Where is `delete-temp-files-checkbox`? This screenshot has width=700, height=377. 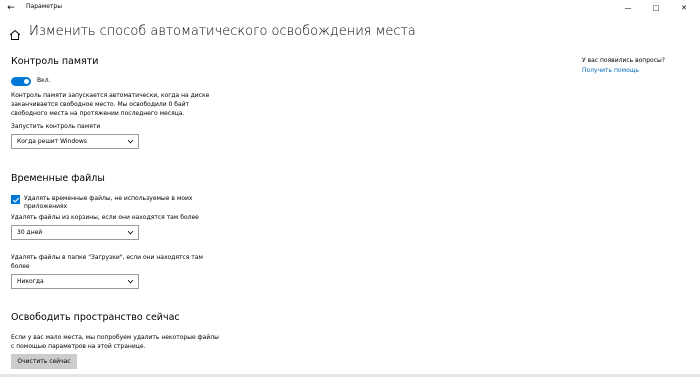
delete-temp-files-checkbox is located at coordinates (15, 199).